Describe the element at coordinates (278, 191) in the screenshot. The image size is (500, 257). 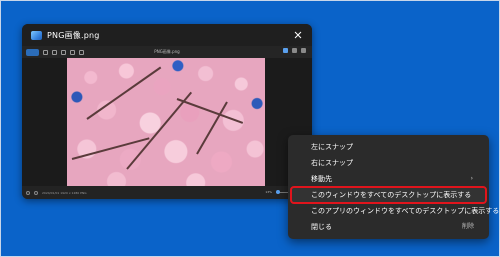
I see `zoom-slider-thumb` at that location.